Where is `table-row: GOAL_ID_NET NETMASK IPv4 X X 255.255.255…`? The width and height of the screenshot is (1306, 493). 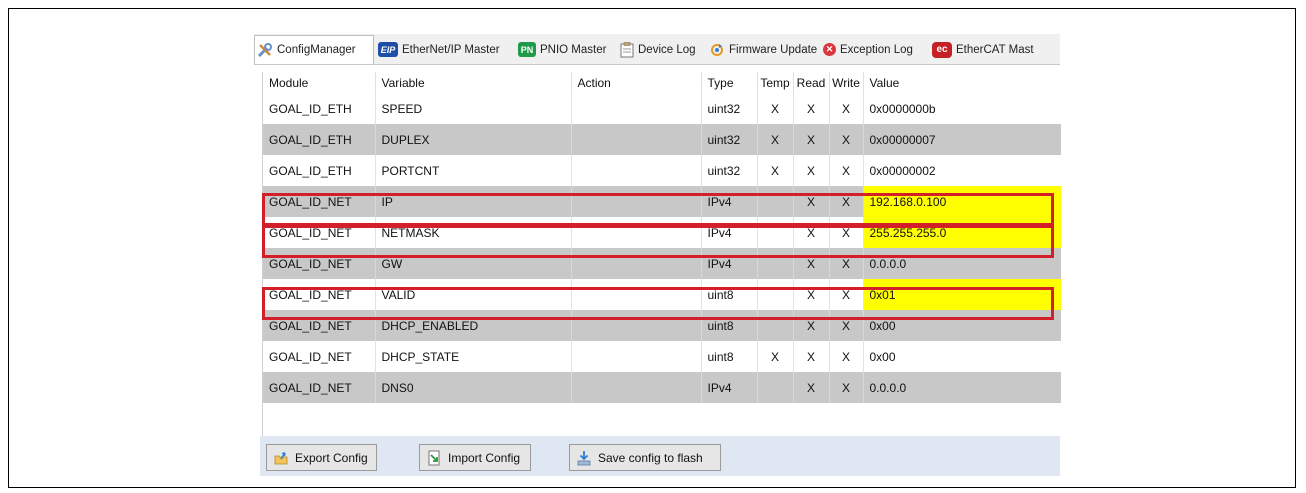
table-row: GOAL_ID_NET NETMASK IPv4 X X 255.255.255… is located at coordinates (662, 232).